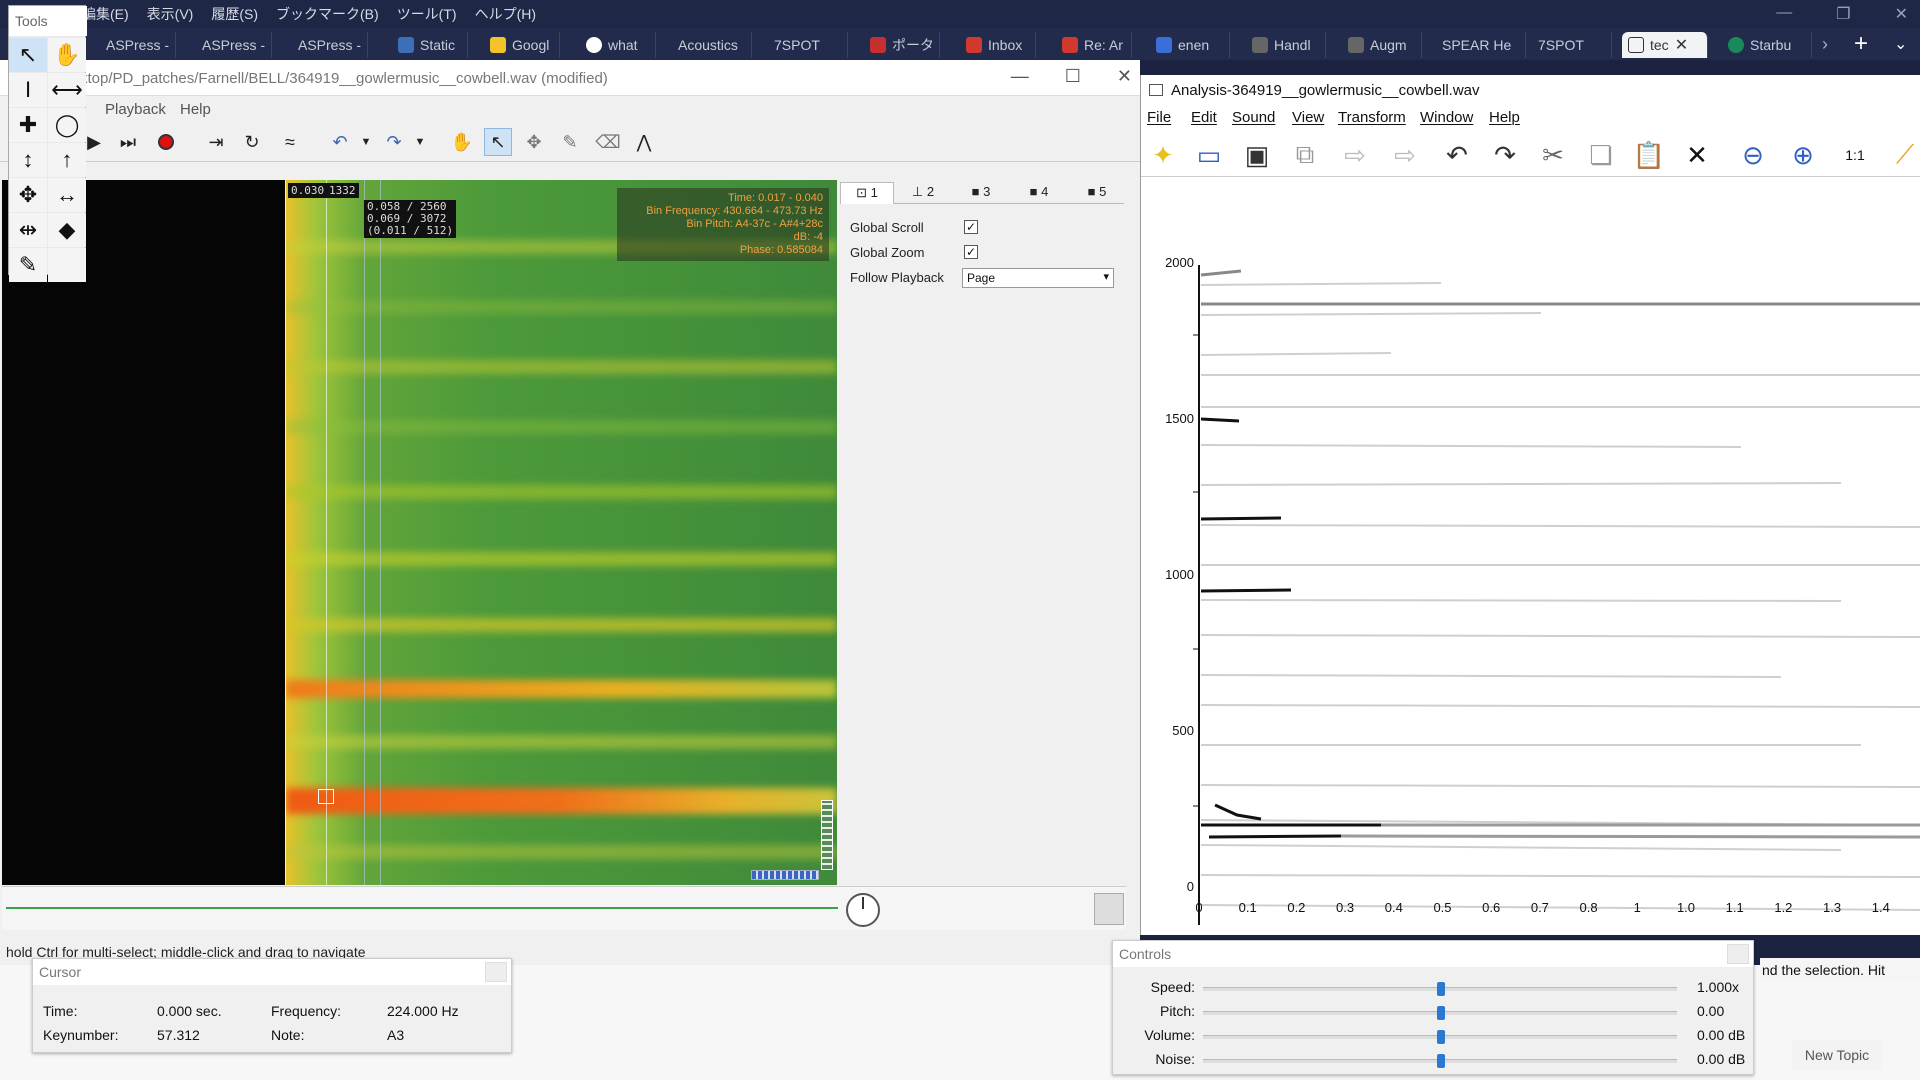 The image size is (1920, 1080). What do you see at coordinates (1372, 117) in the screenshot?
I see `spear-menu-transform: Transform` at bounding box center [1372, 117].